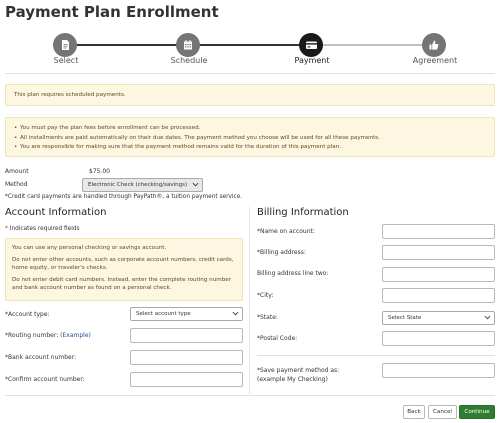 The height and width of the screenshot is (423, 500). What do you see at coordinates (163, 314) in the screenshot?
I see `account-type-value: Select account type` at bounding box center [163, 314].